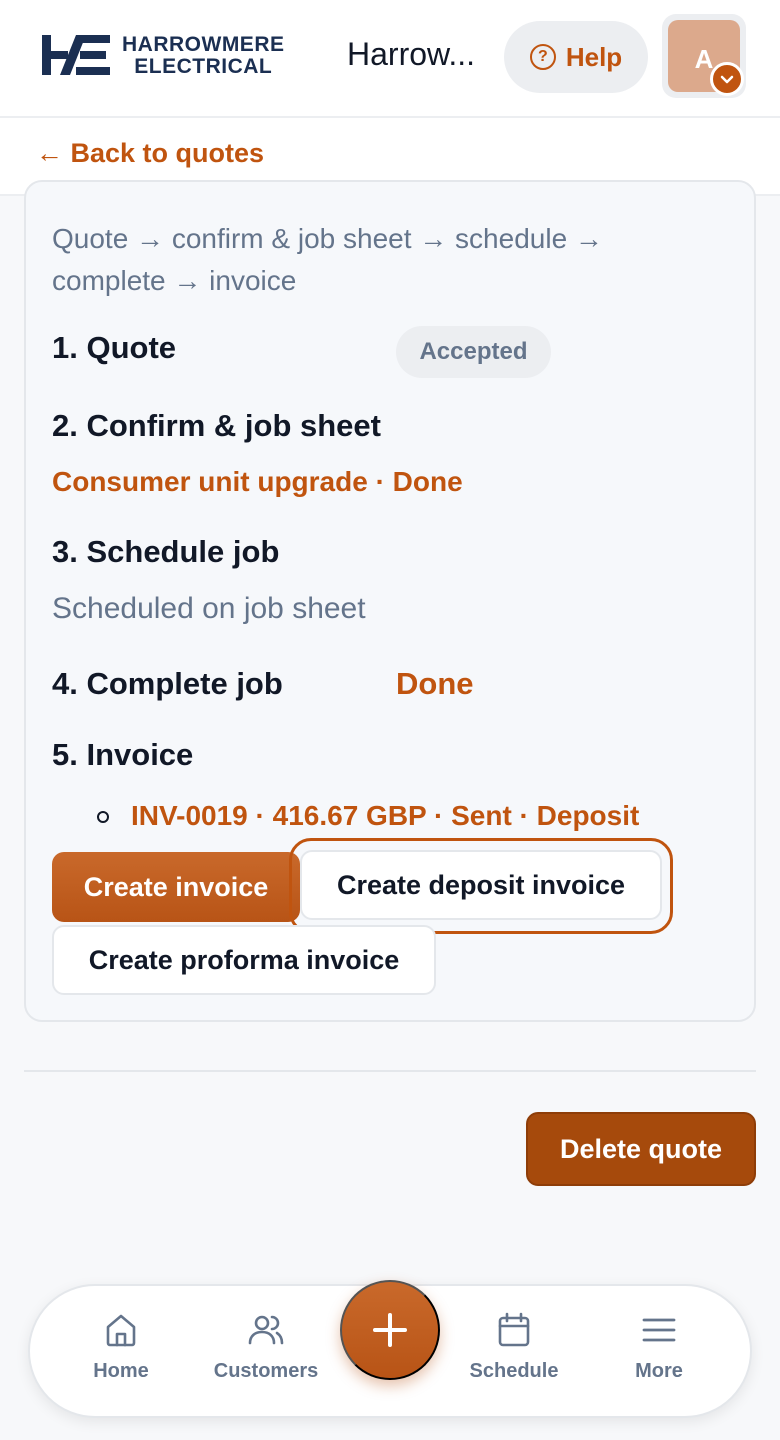 The image size is (780, 1440). What do you see at coordinates (659, 1371) in the screenshot?
I see `nav-label-more: More` at bounding box center [659, 1371].